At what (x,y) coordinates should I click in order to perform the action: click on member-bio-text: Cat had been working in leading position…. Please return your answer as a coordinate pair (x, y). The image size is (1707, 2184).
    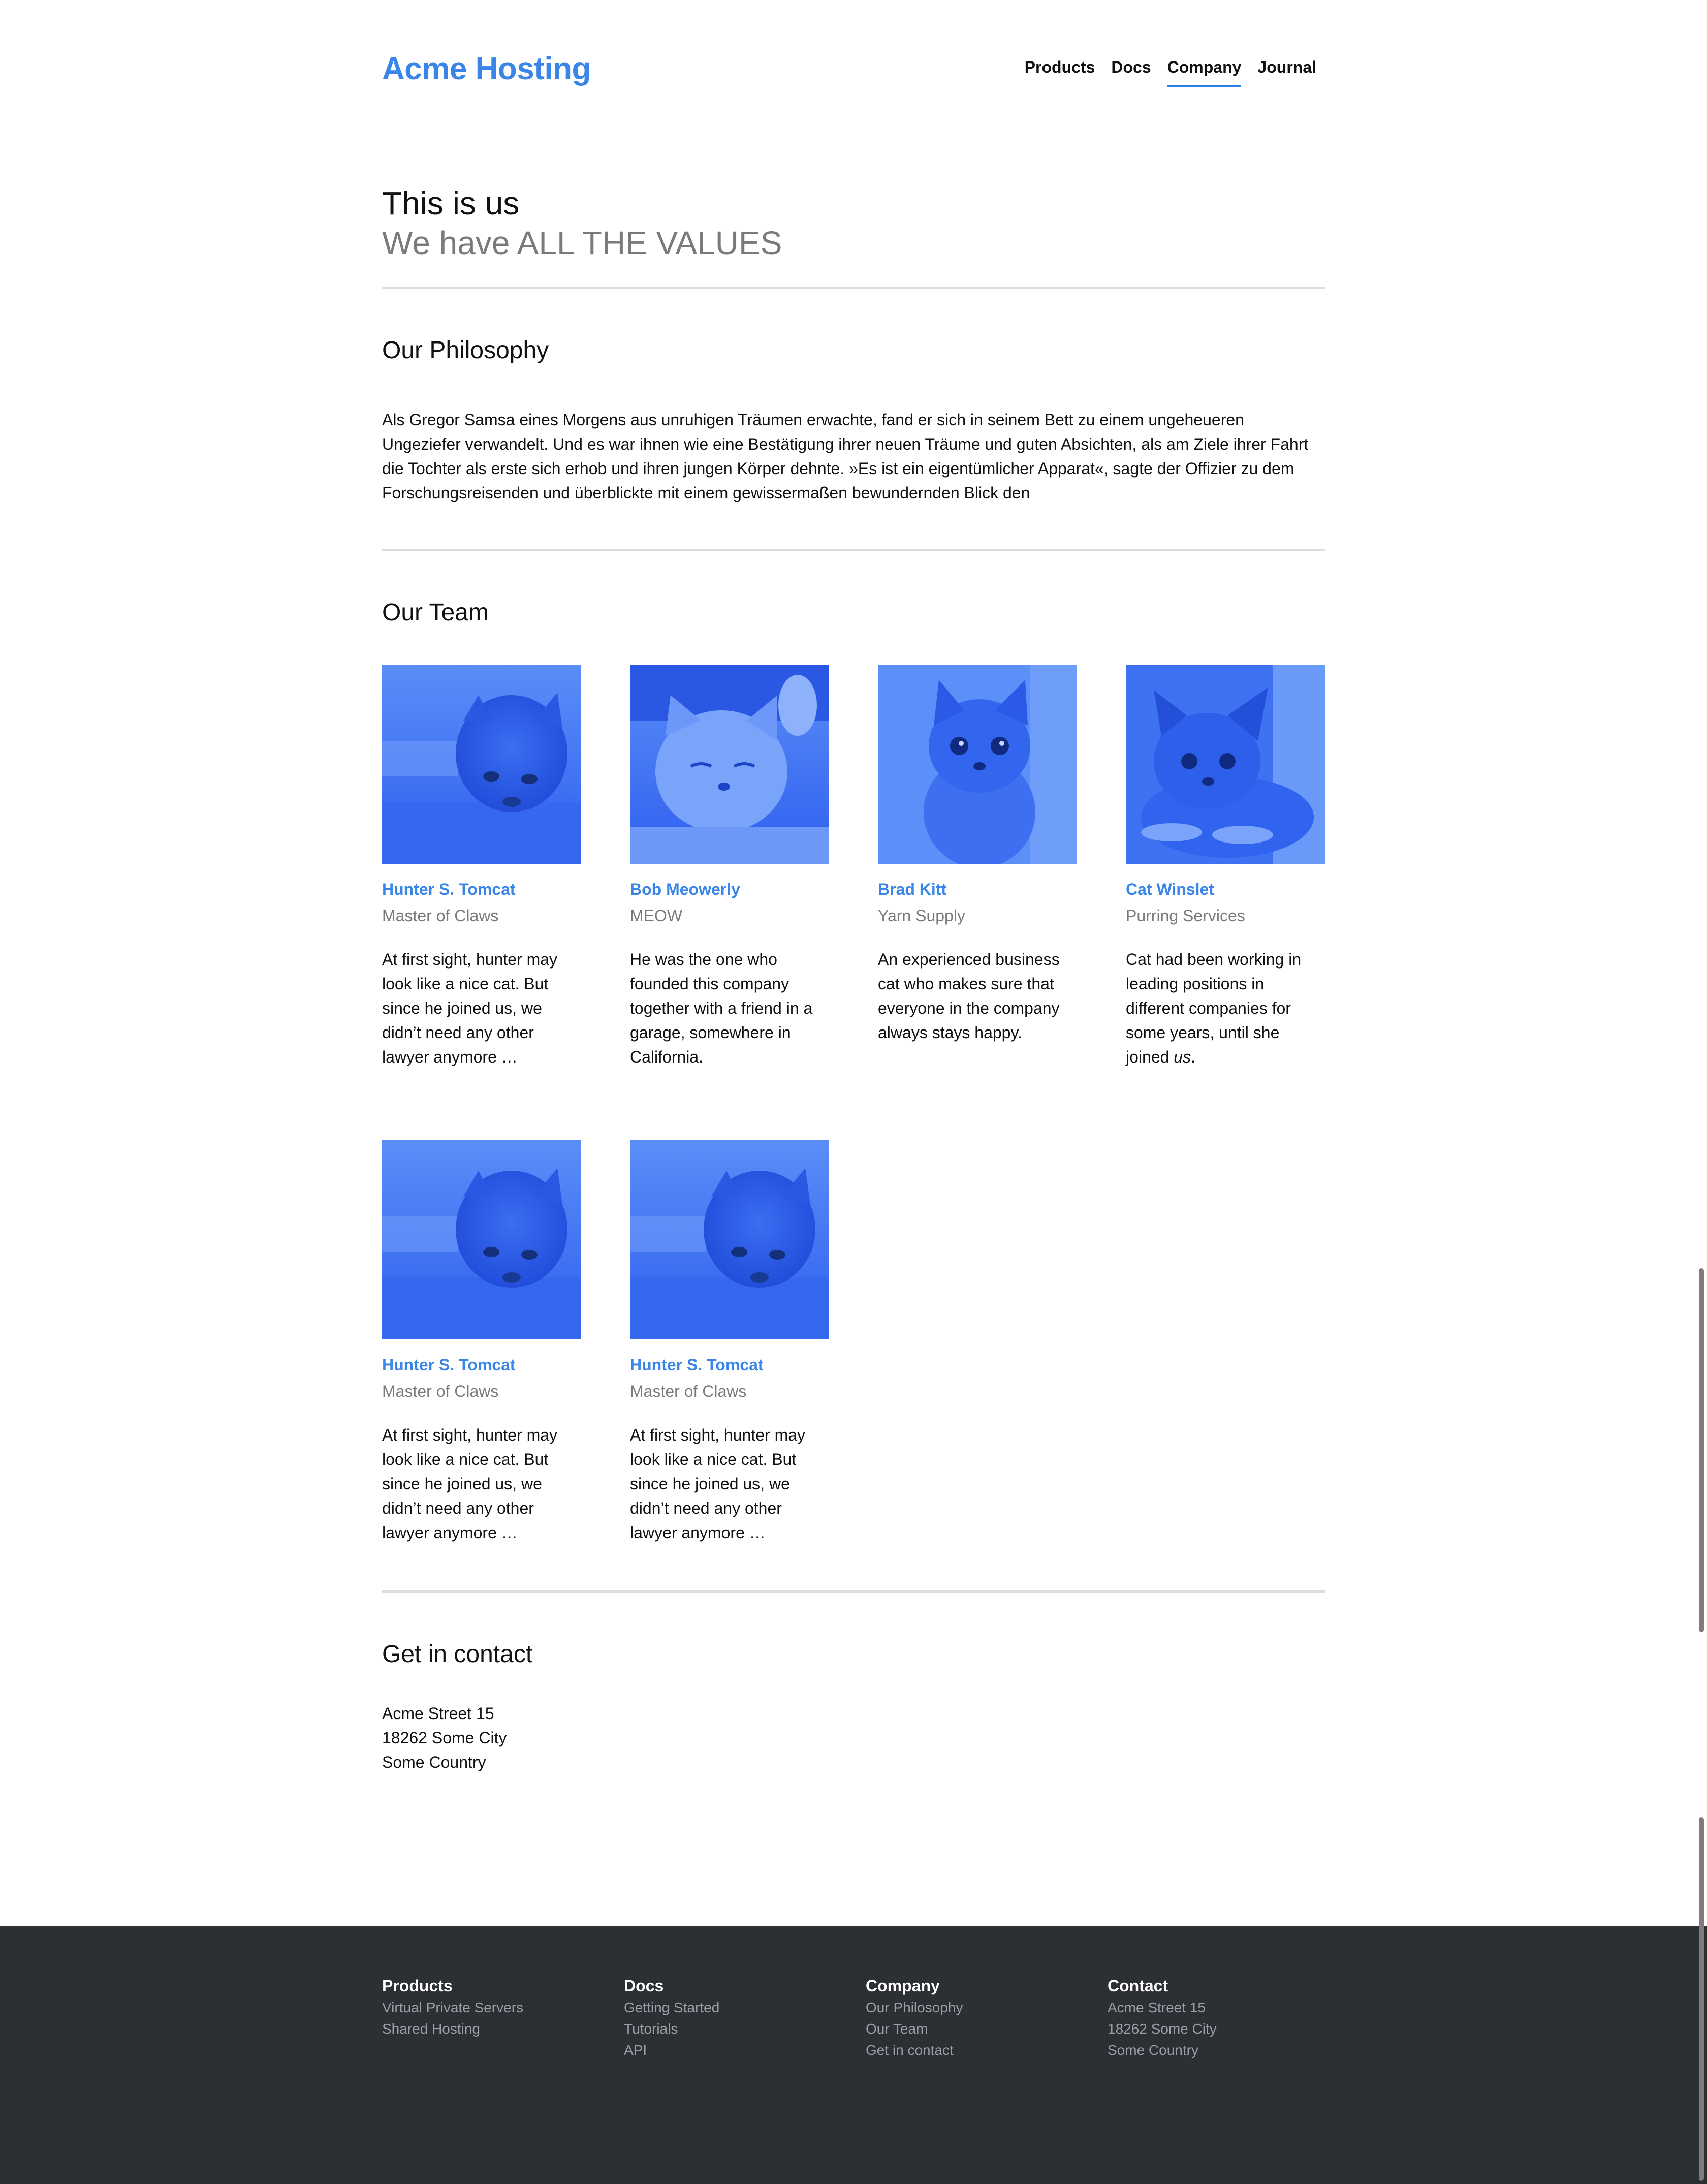
    Looking at the image, I should click on (1214, 1008).